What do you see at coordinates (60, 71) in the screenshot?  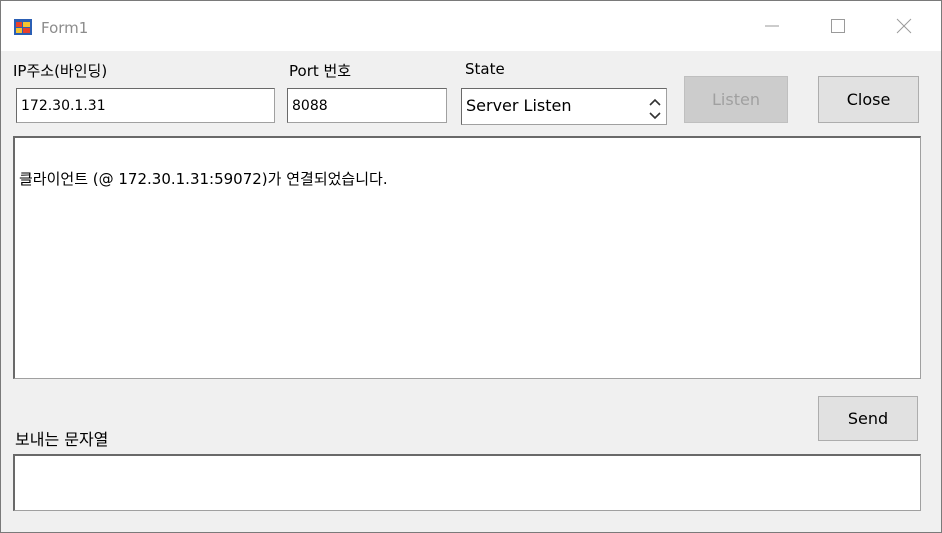 I see `ip-label: IP주소(바인딩)` at bounding box center [60, 71].